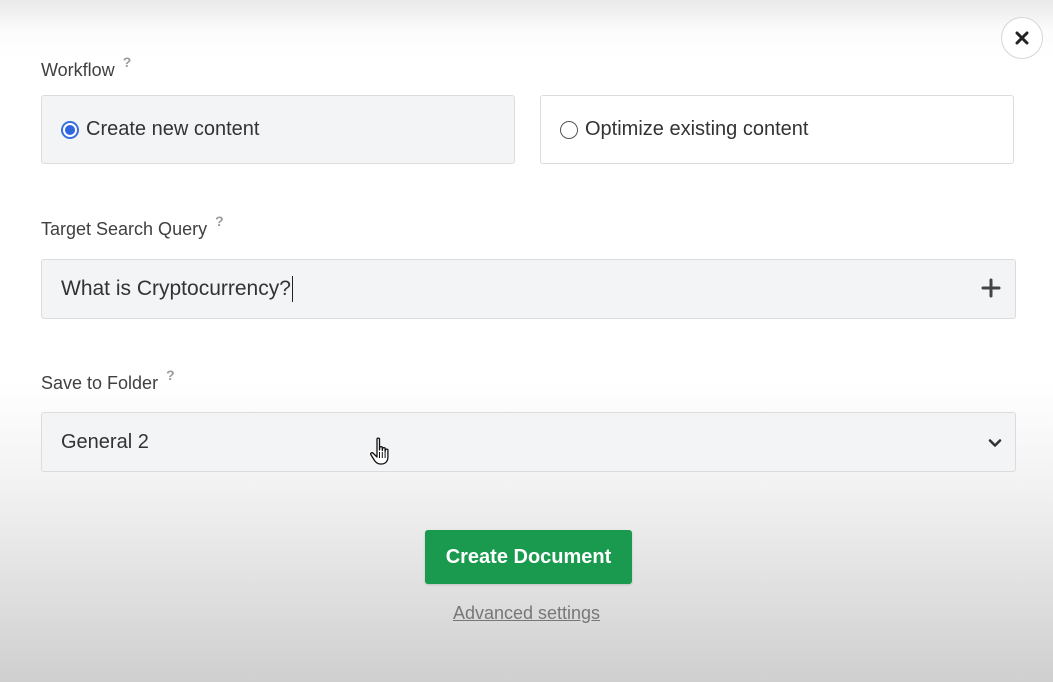 The width and height of the screenshot is (1053, 682). What do you see at coordinates (173, 129) in the screenshot?
I see `workflow-option-create-label: Create new content` at bounding box center [173, 129].